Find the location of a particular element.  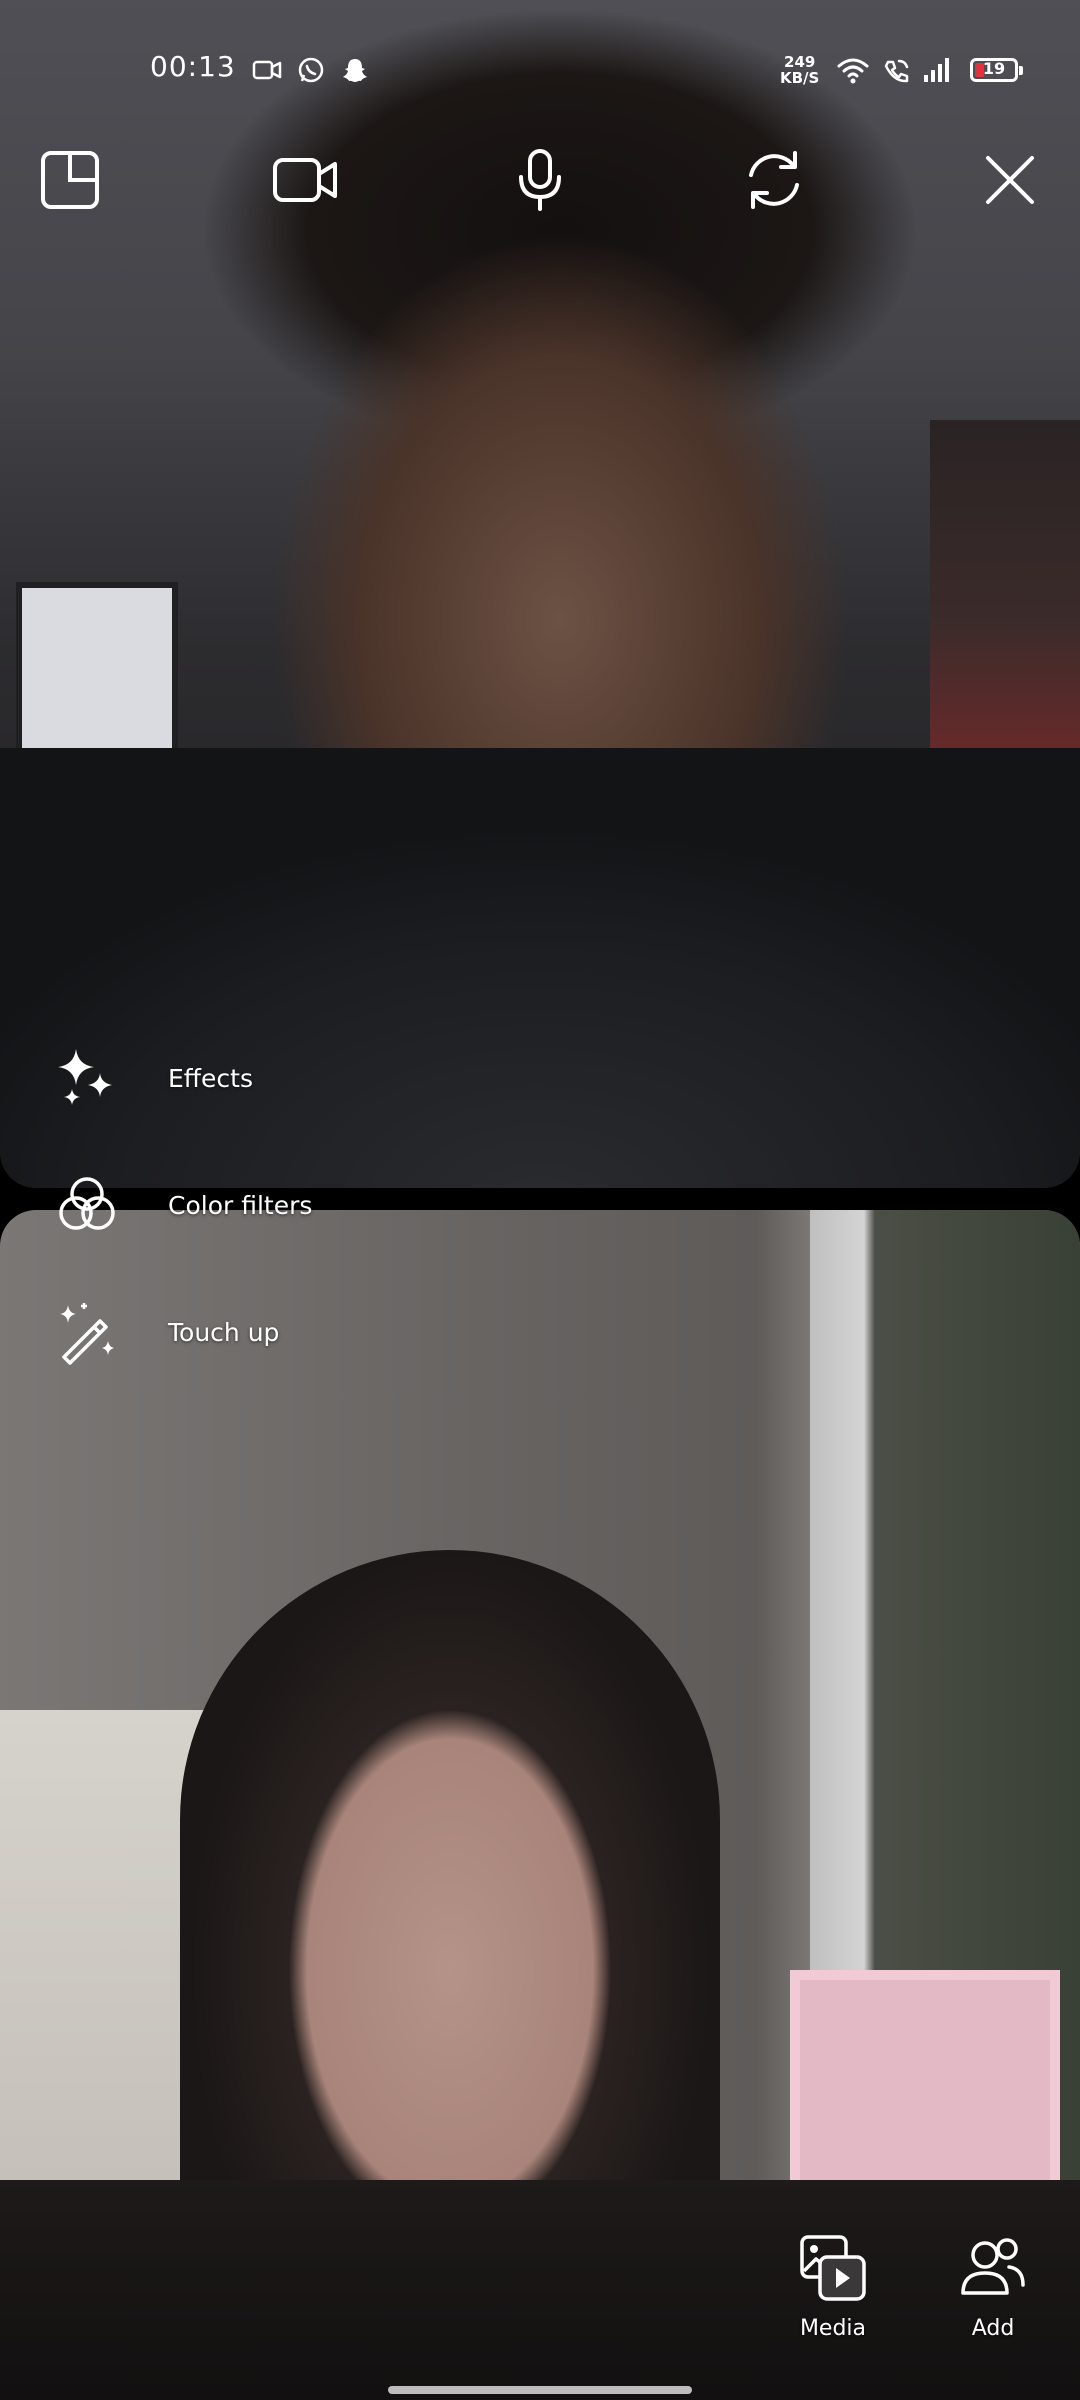

battery-icon: 19 is located at coordinates (996, 70).